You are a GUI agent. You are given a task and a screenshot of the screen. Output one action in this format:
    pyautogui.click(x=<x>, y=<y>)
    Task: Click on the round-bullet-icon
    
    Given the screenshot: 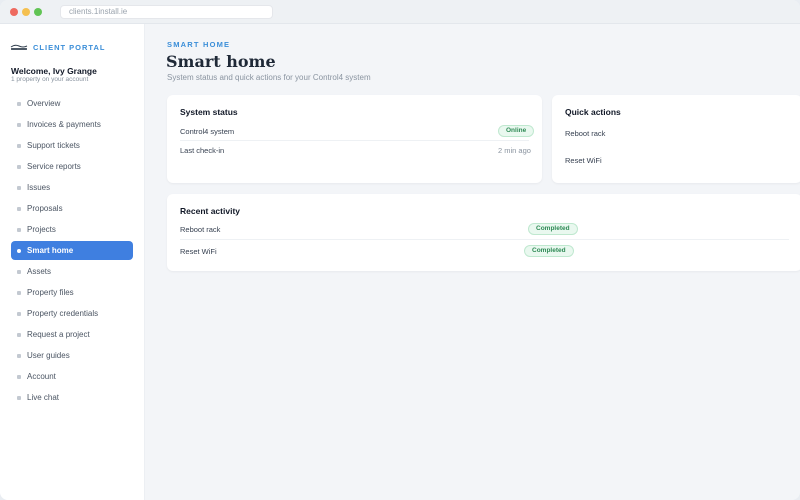 What is the action you would take?
    pyautogui.click(x=19, y=250)
    